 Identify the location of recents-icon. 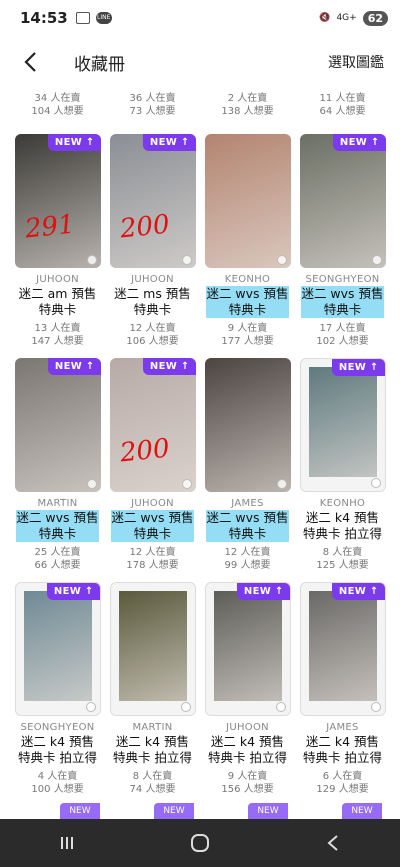
(66, 843).